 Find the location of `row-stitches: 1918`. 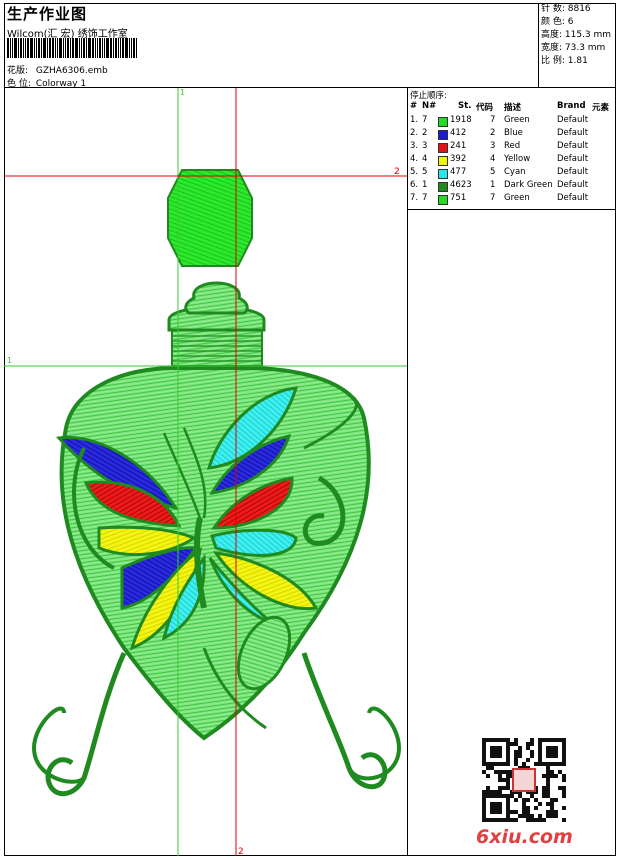

row-stitches: 1918 is located at coordinates (461, 120).